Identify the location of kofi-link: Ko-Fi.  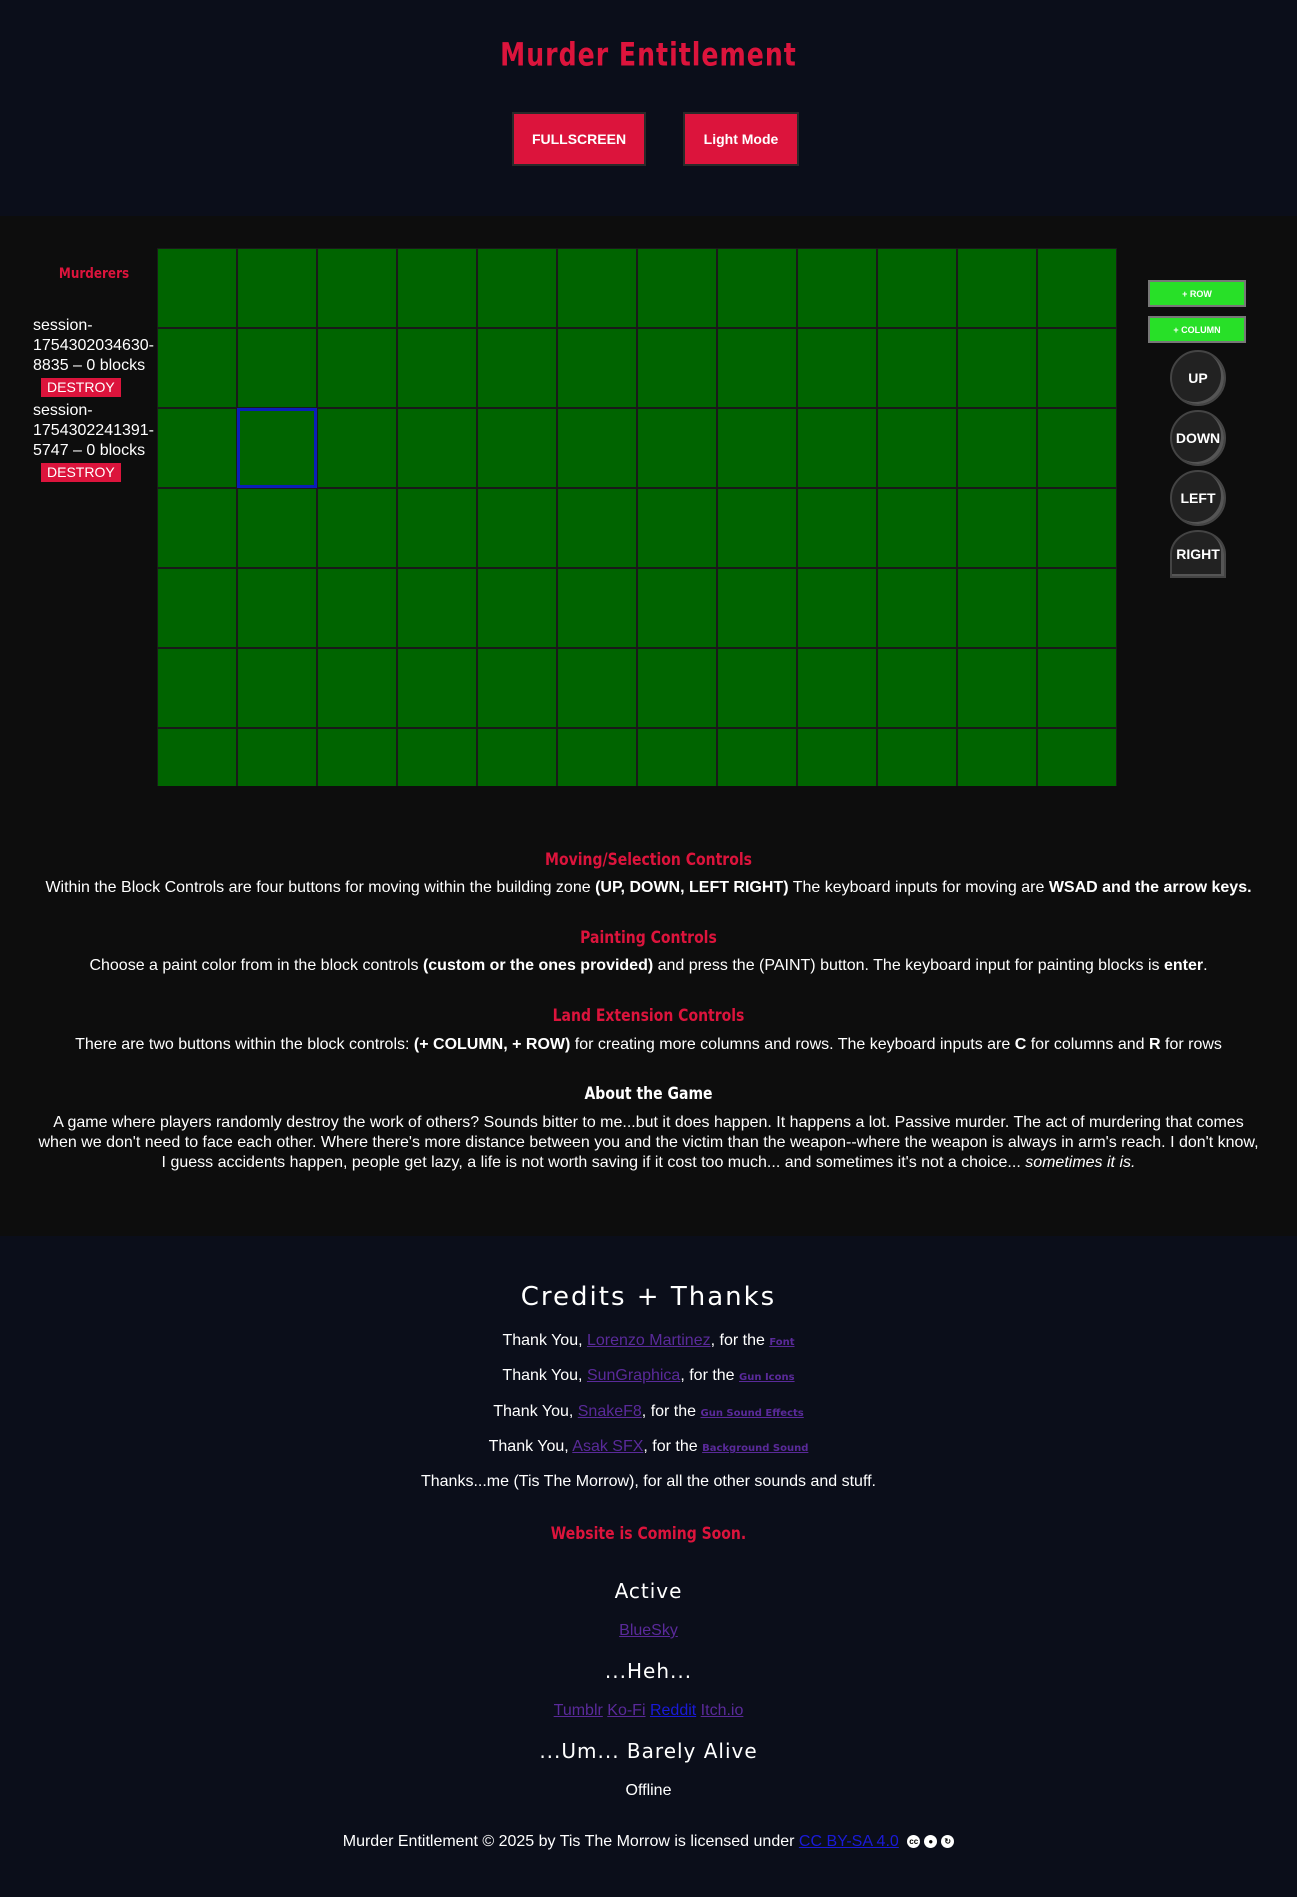
(626, 1710).